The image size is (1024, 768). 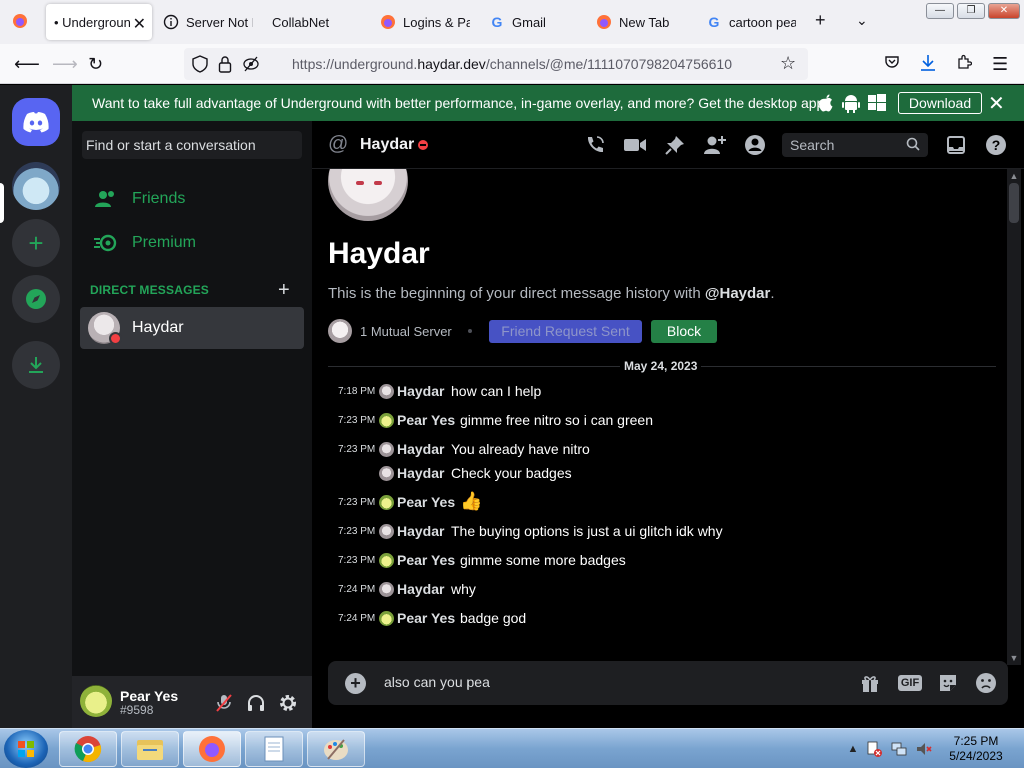 I want to click on voice-call-icon, so click(x=595, y=145).